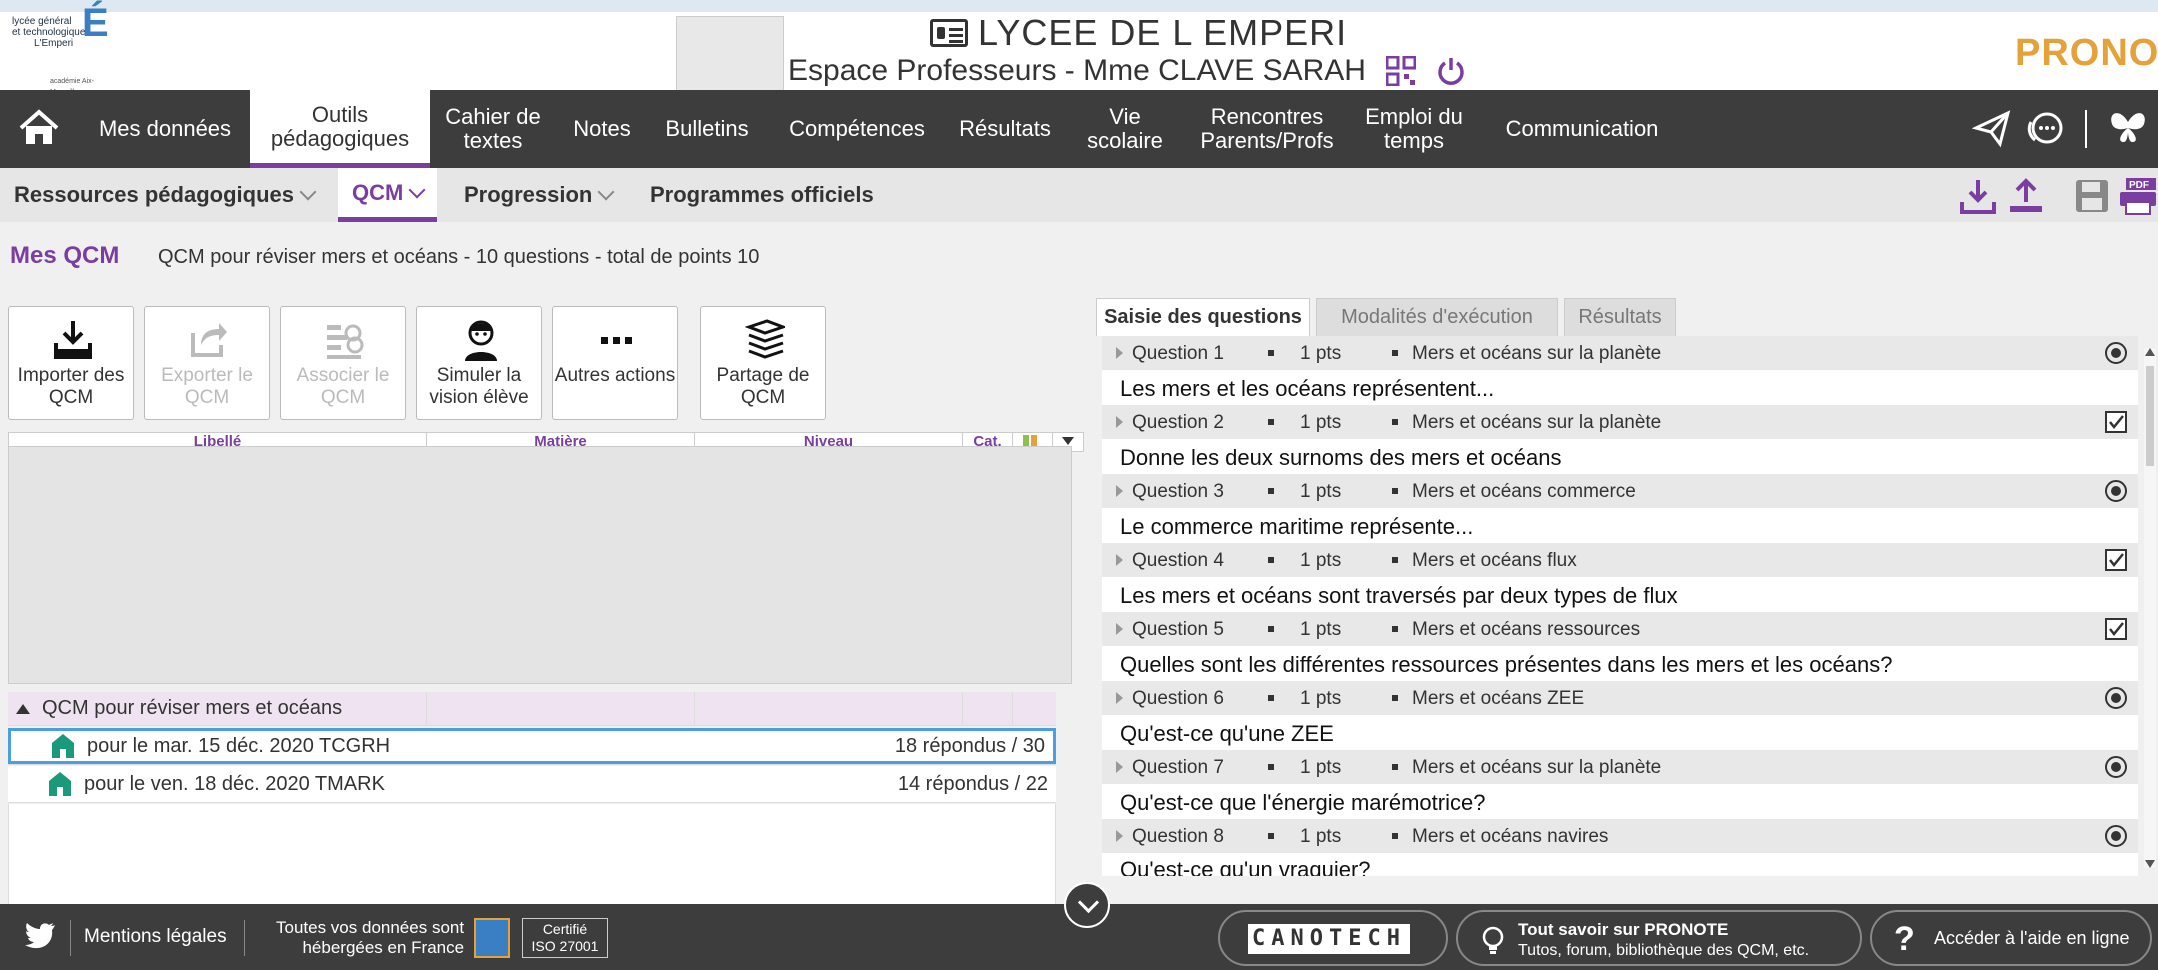 The image size is (2158, 970). Describe the element at coordinates (71, 363) in the screenshot. I see `import-qcm-button: Importer des QCM` at that location.